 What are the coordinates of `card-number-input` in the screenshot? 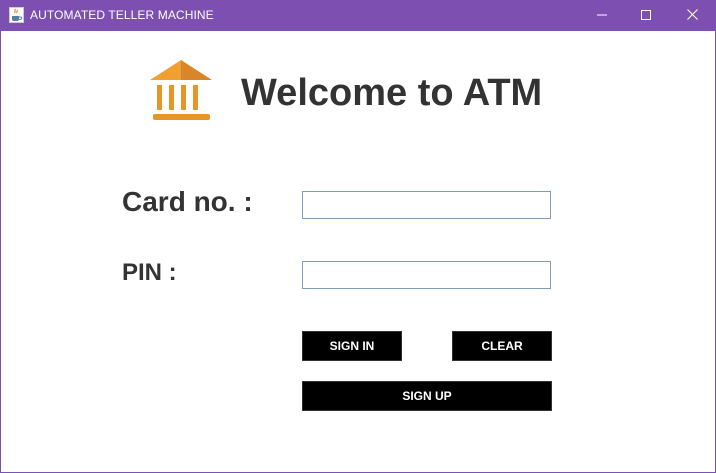 It's located at (426, 205).